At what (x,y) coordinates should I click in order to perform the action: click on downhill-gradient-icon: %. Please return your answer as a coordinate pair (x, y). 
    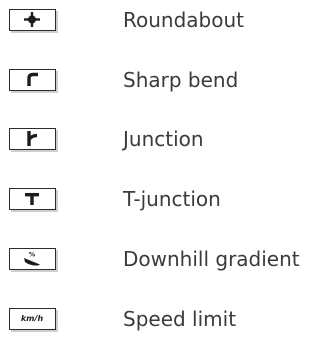
    Looking at the image, I should click on (32, 259).